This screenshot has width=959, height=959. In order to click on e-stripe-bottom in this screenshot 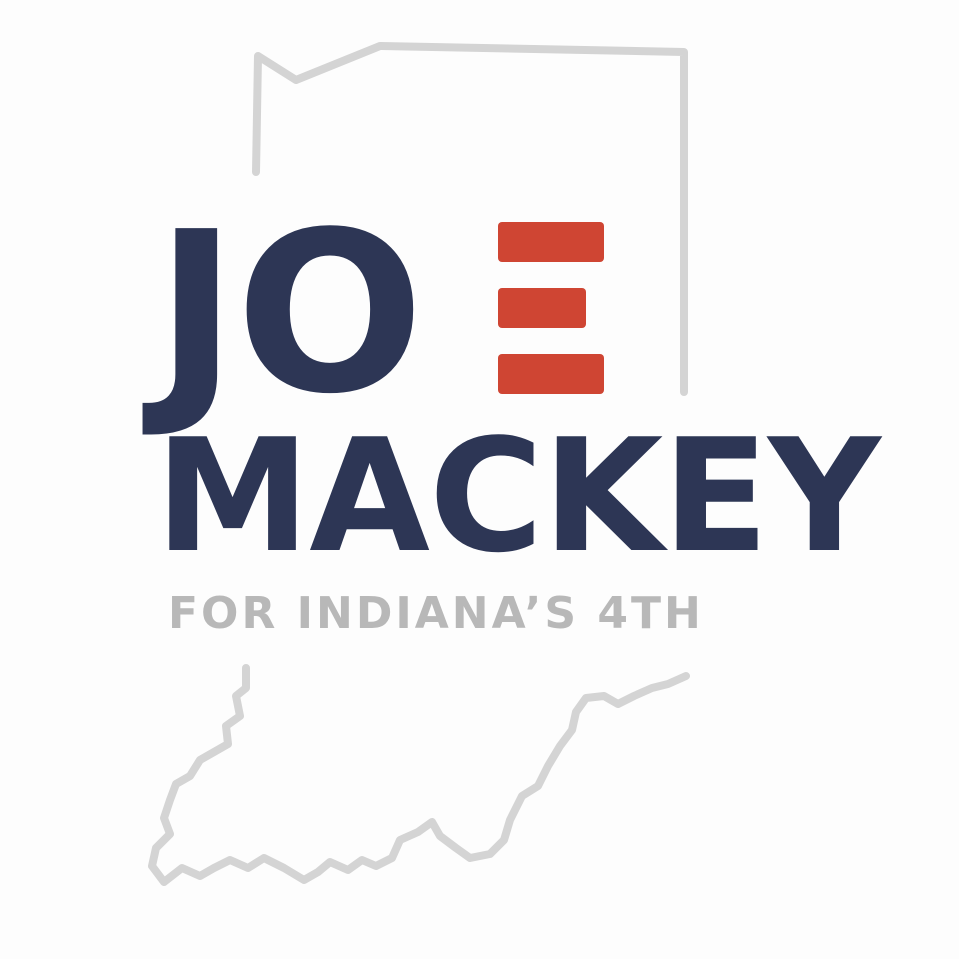, I will do `click(551, 374)`.